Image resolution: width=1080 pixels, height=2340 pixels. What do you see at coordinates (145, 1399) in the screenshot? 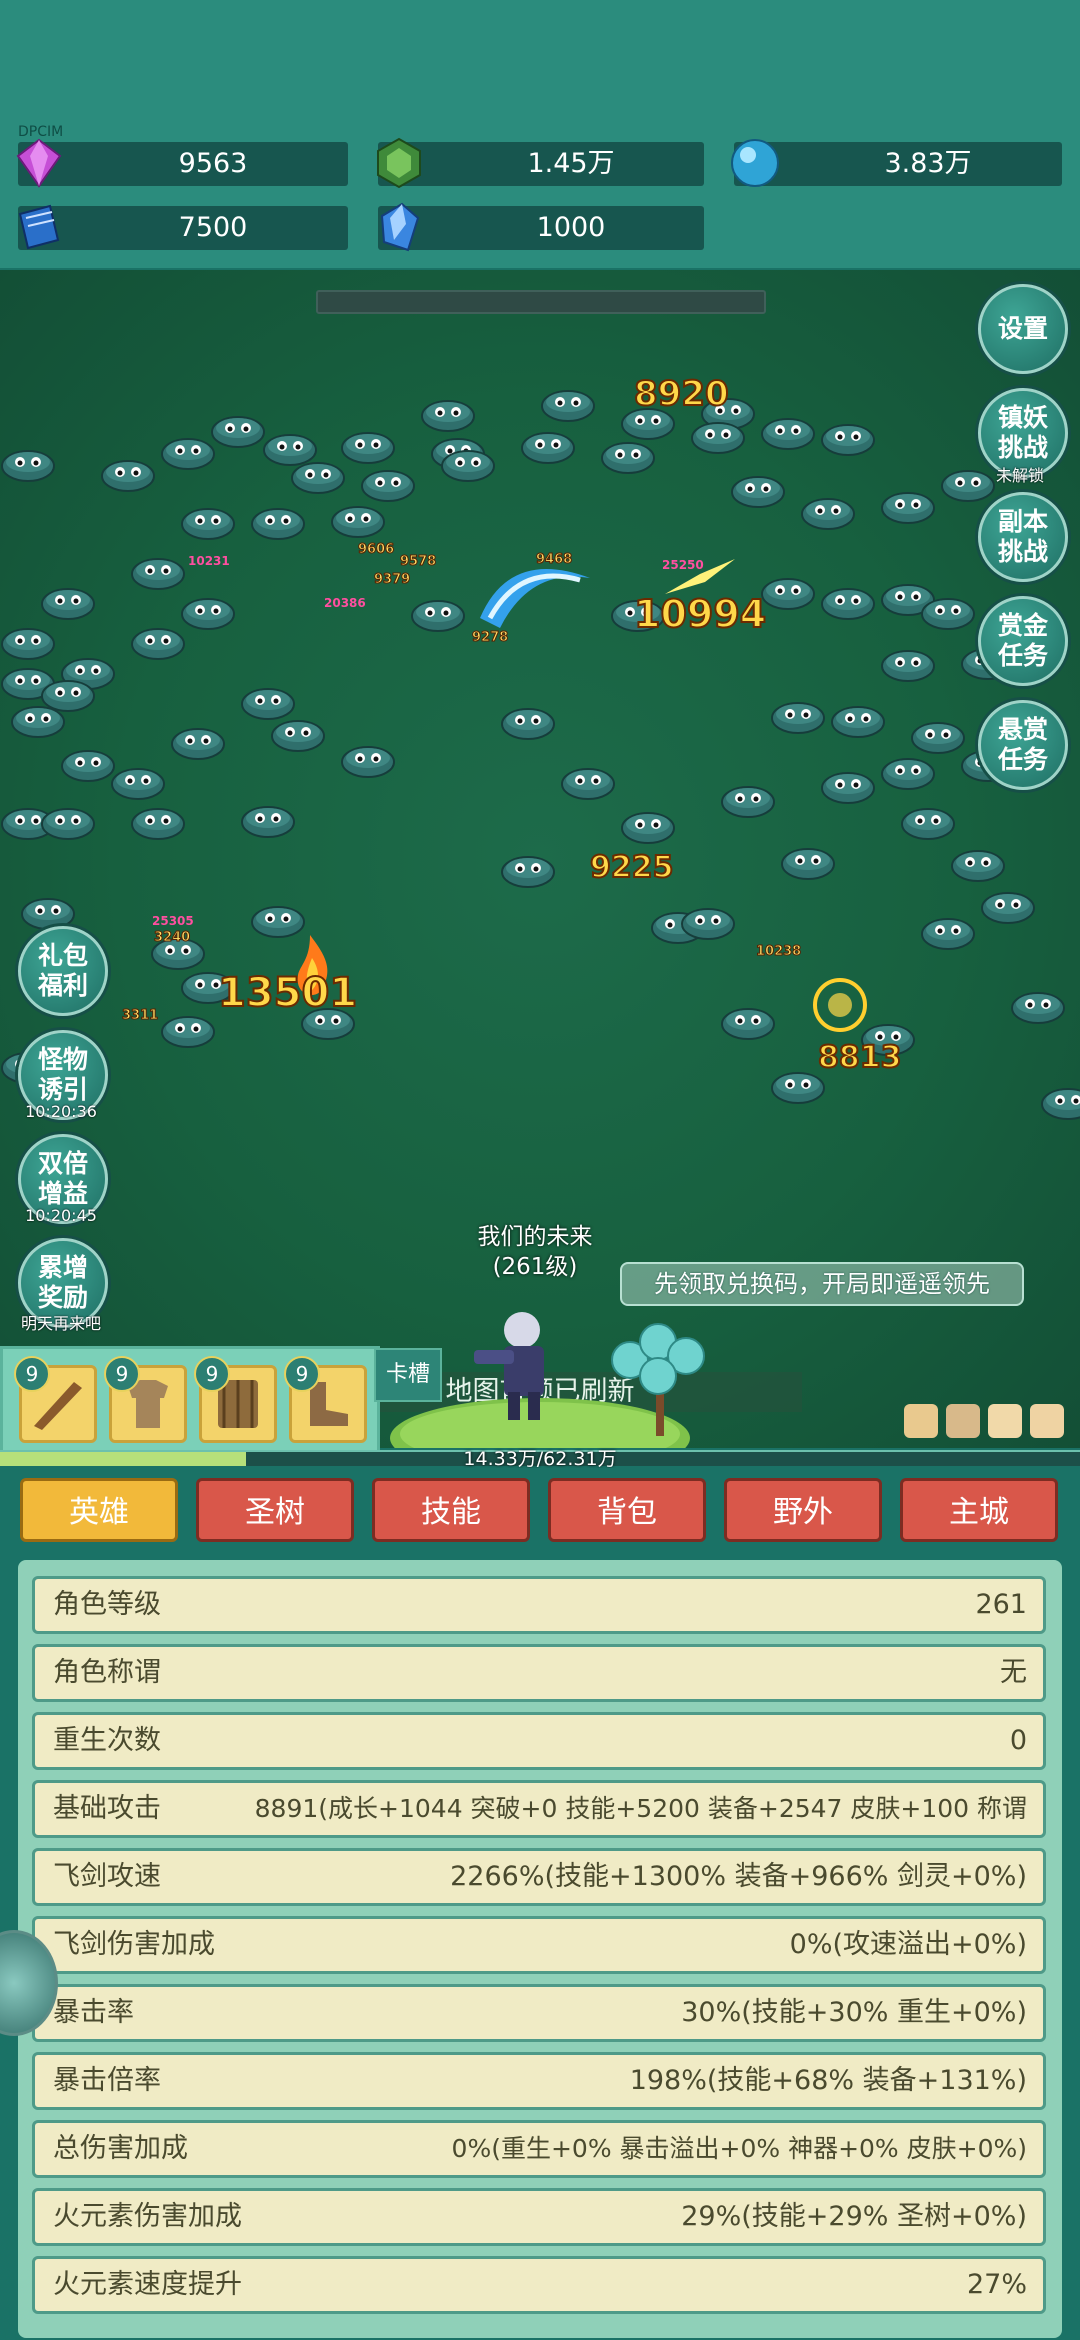
I see `equip-slot-armor: 9` at bounding box center [145, 1399].